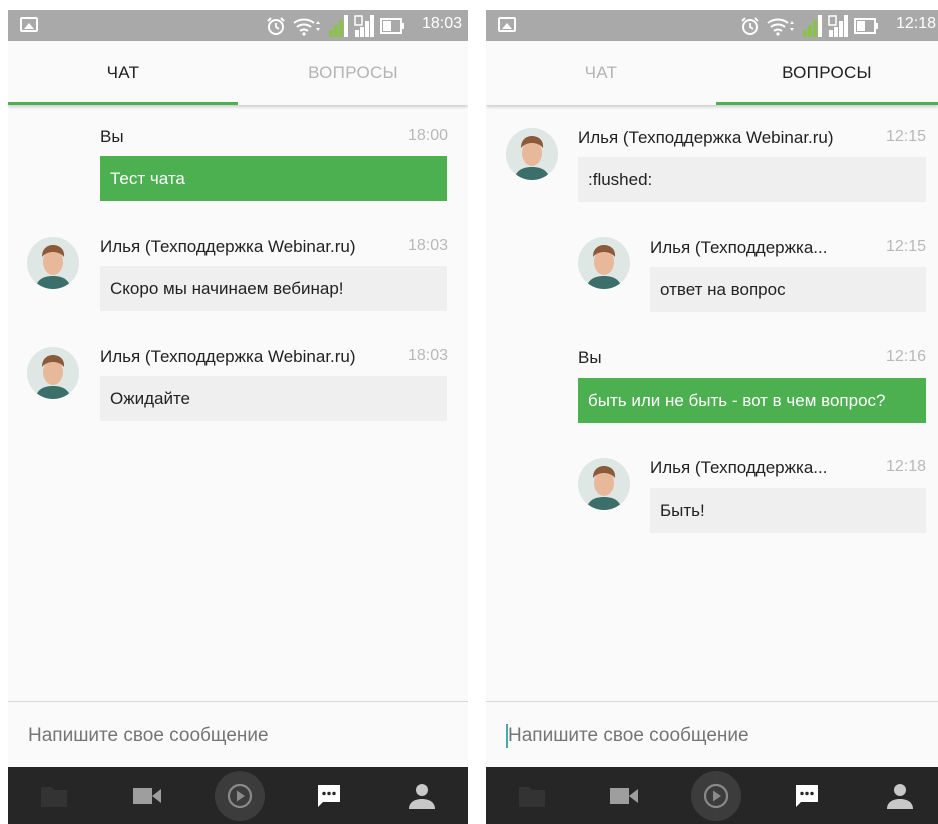 The height and width of the screenshot is (824, 938). What do you see at coordinates (427, 135) in the screenshot?
I see `message-time: 18:00` at bounding box center [427, 135].